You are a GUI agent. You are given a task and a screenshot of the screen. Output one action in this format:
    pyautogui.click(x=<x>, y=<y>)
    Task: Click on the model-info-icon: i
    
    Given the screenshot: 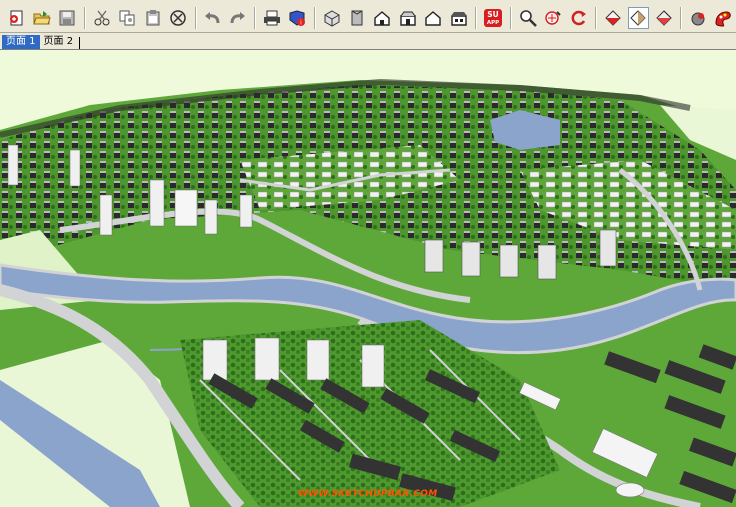 What is the action you would take?
    pyautogui.click(x=297, y=18)
    